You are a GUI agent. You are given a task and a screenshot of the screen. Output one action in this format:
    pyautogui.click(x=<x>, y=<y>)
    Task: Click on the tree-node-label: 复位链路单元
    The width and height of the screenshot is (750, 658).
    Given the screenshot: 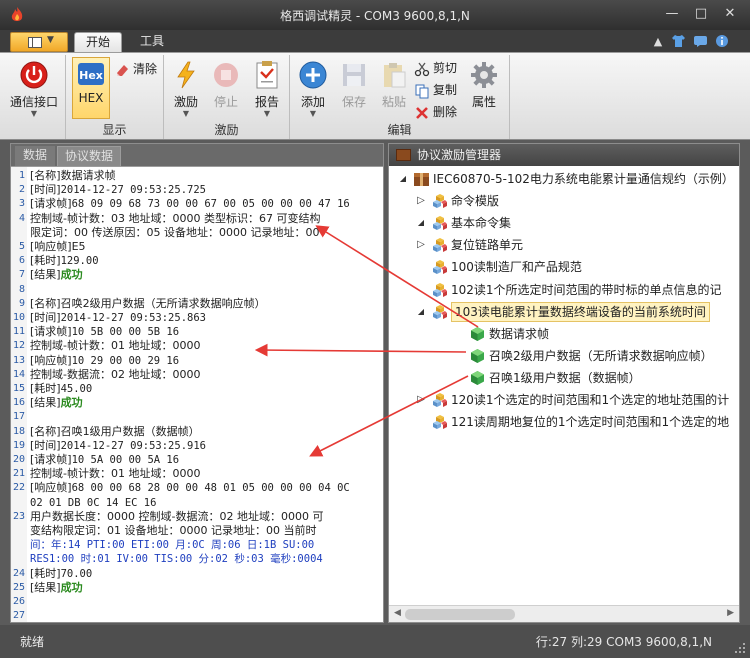 What is the action you would take?
    pyautogui.click(x=487, y=245)
    